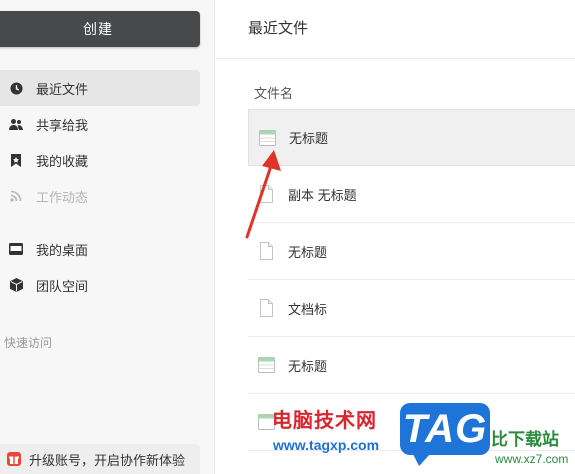 Image resolution: width=575 pixels, height=474 pixels. Describe the element at coordinates (62, 89) in the screenshot. I see `sidebar-item-label: 最近文件` at that location.